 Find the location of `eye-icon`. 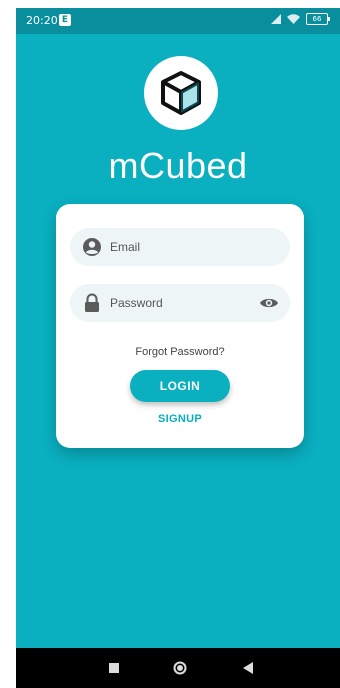

eye-icon is located at coordinates (269, 303).